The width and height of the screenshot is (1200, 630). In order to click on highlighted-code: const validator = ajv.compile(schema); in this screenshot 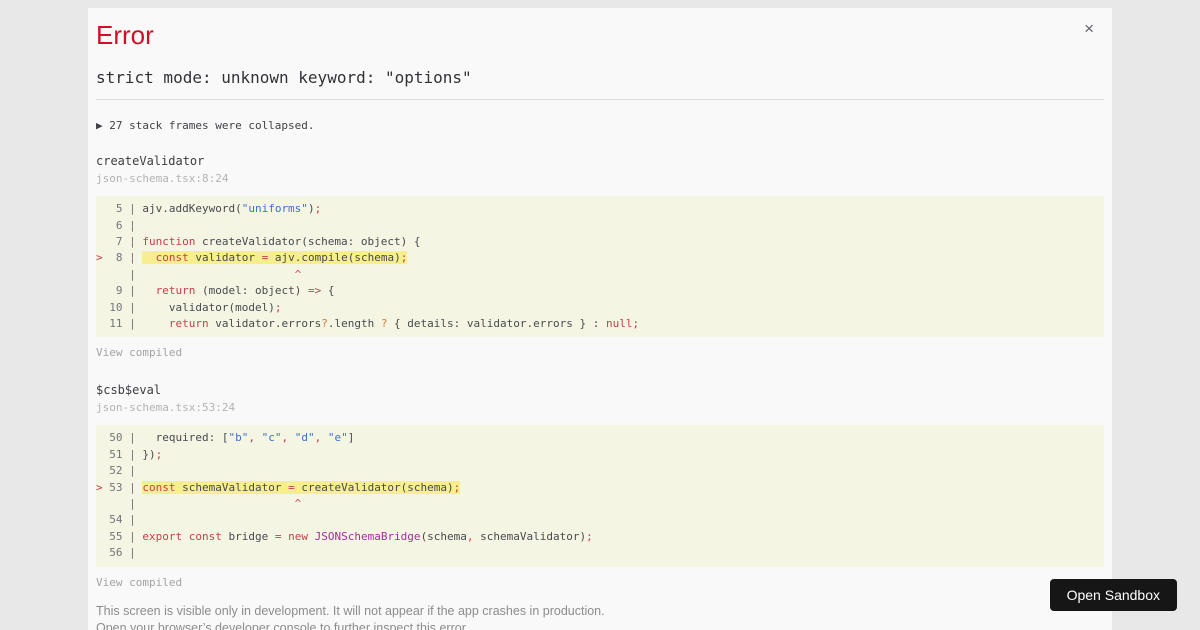, I will do `click(275, 258)`.